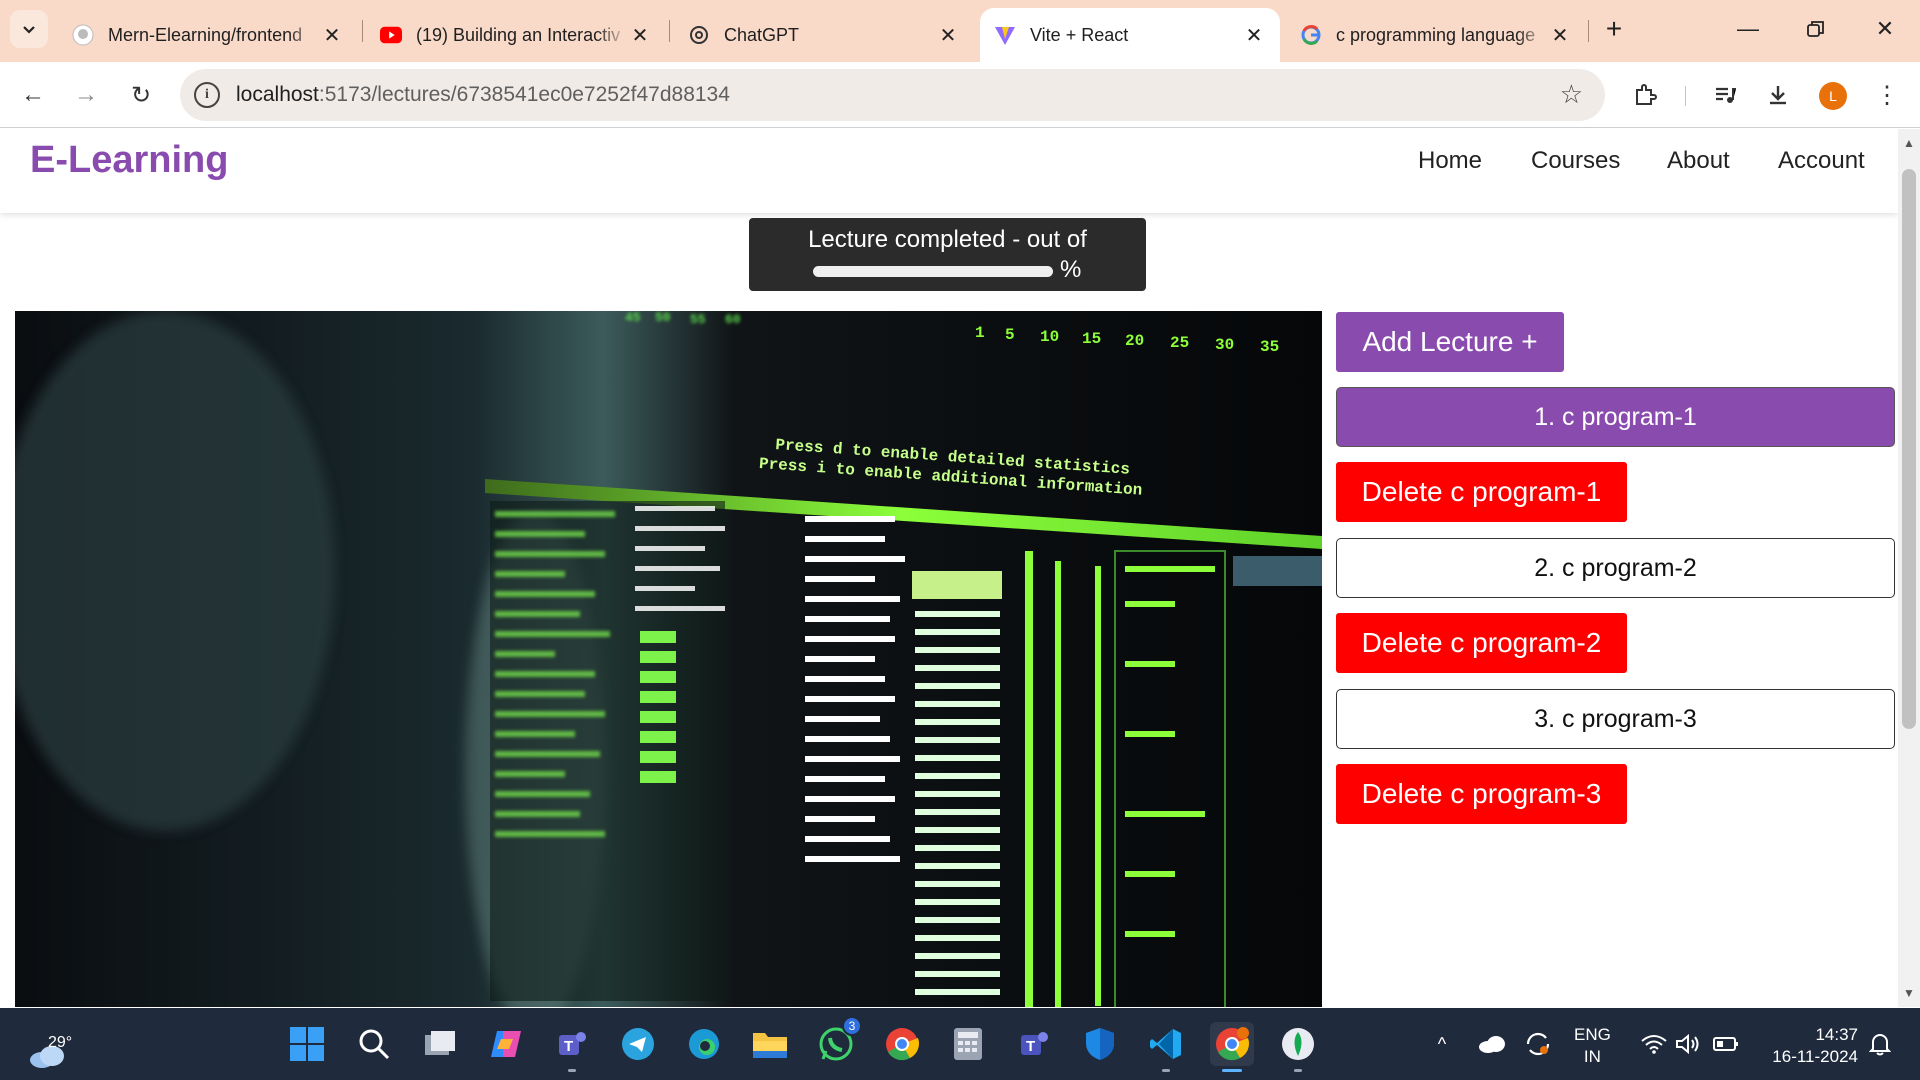 Image resolution: width=1920 pixels, height=1080 pixels. Describe the element at coordinates (1909, 143) in the screenshot. I see `scroll-up-icon: ▲` at that location.